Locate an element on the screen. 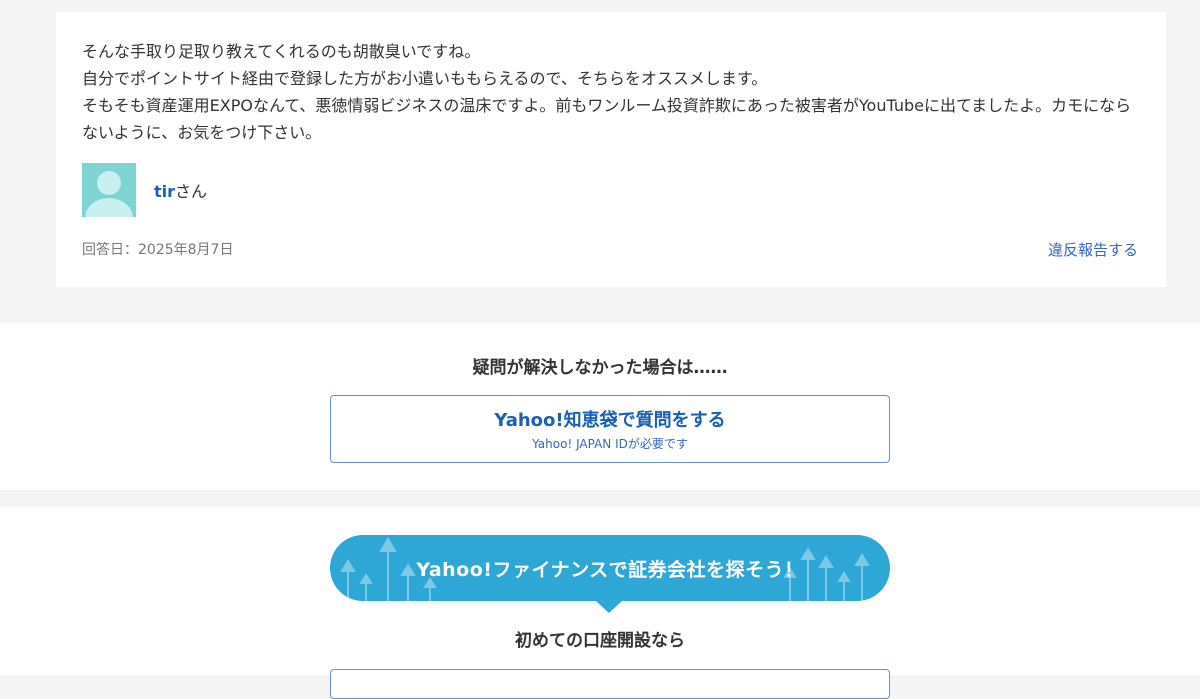  account-open-button is located at coordinates (610, 684).